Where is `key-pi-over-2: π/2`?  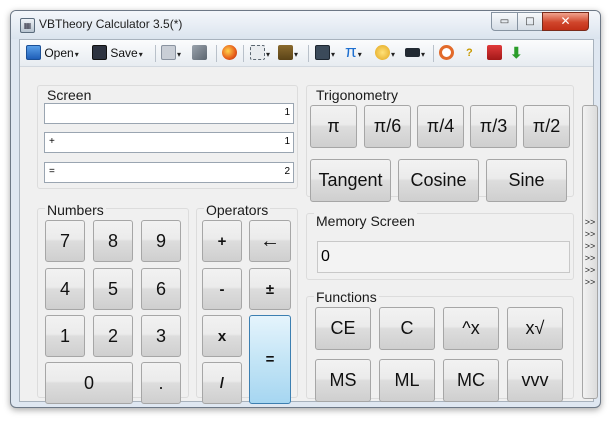 key-pi-over-2: π/2 is located at coordinates (546, 126).